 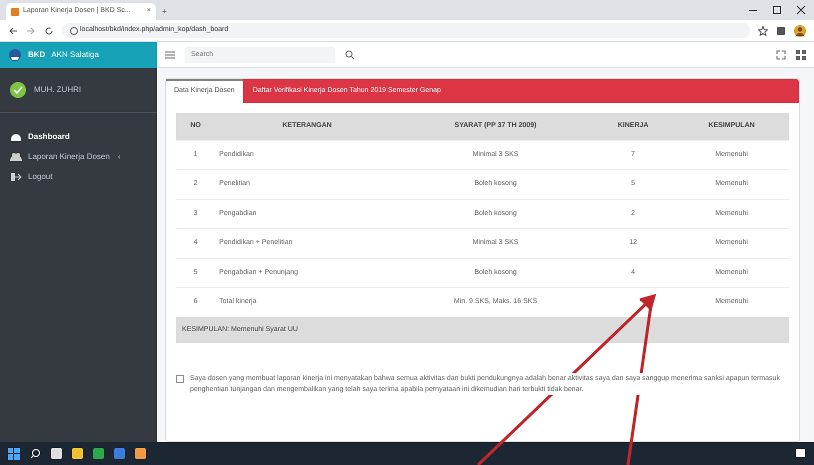 What do you see at coordinates (763, 31) in the screenshot?
I see `star-icon` at bounding box center [763, 31].